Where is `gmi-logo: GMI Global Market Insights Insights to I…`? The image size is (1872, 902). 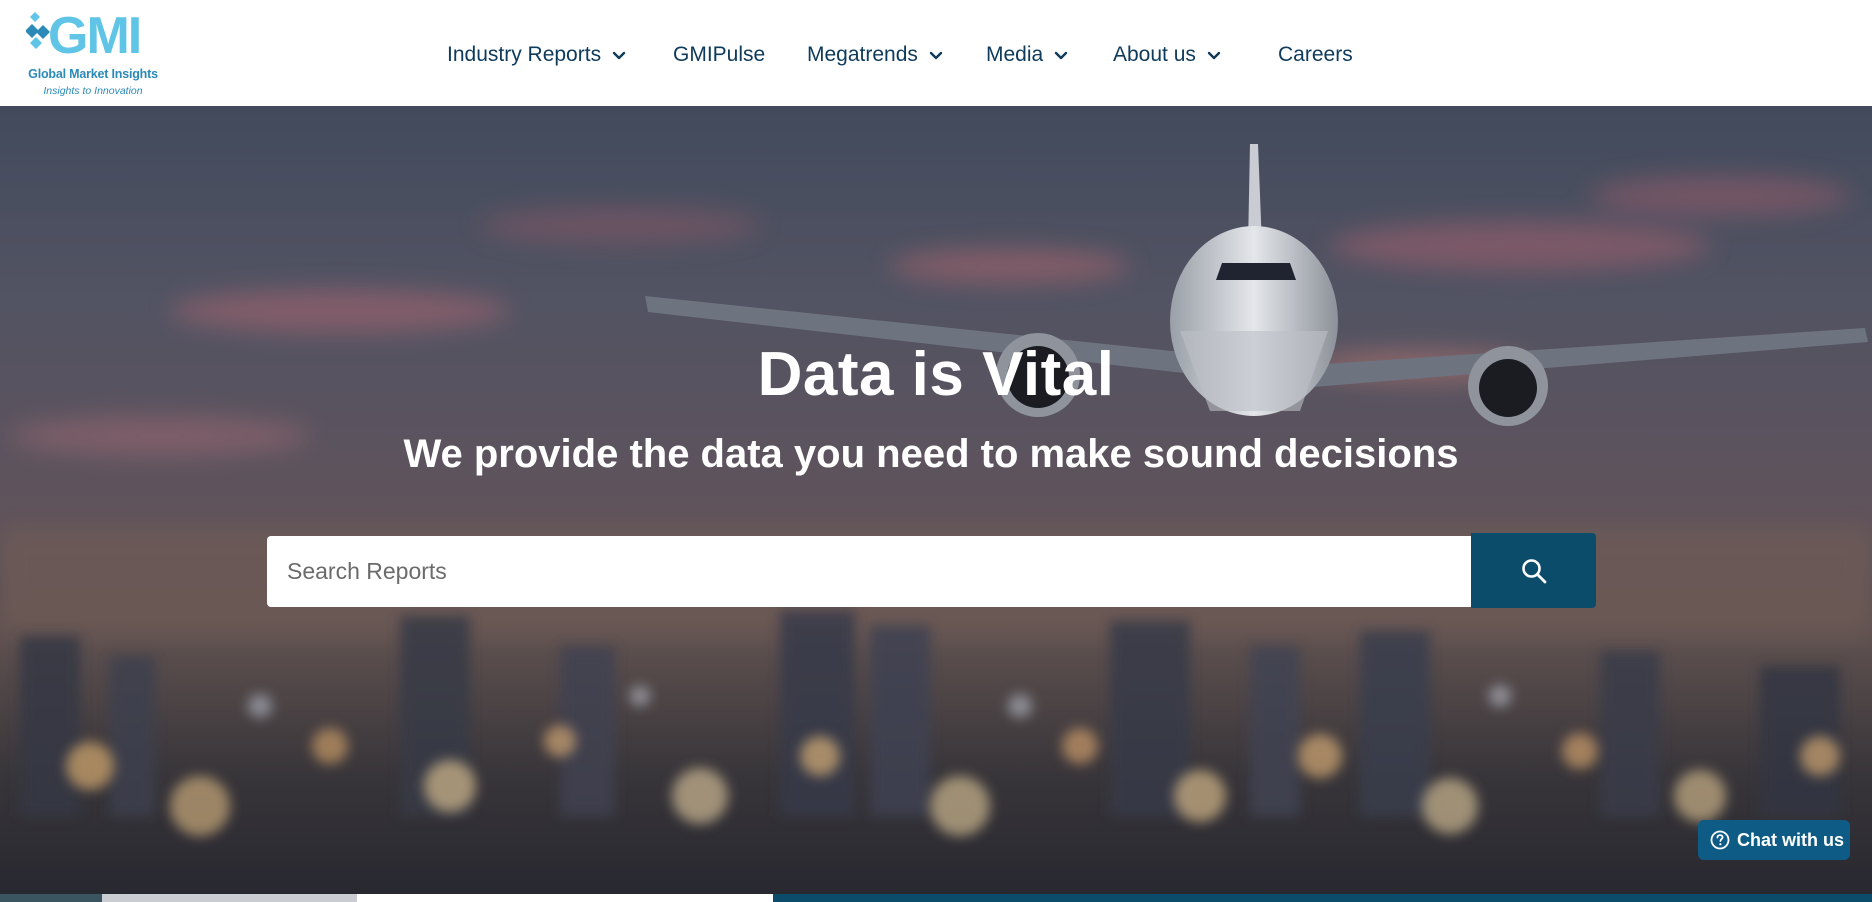
gmi-logo: GMI Global Market Insights Insights to I… is located at coordinates (93, 53).